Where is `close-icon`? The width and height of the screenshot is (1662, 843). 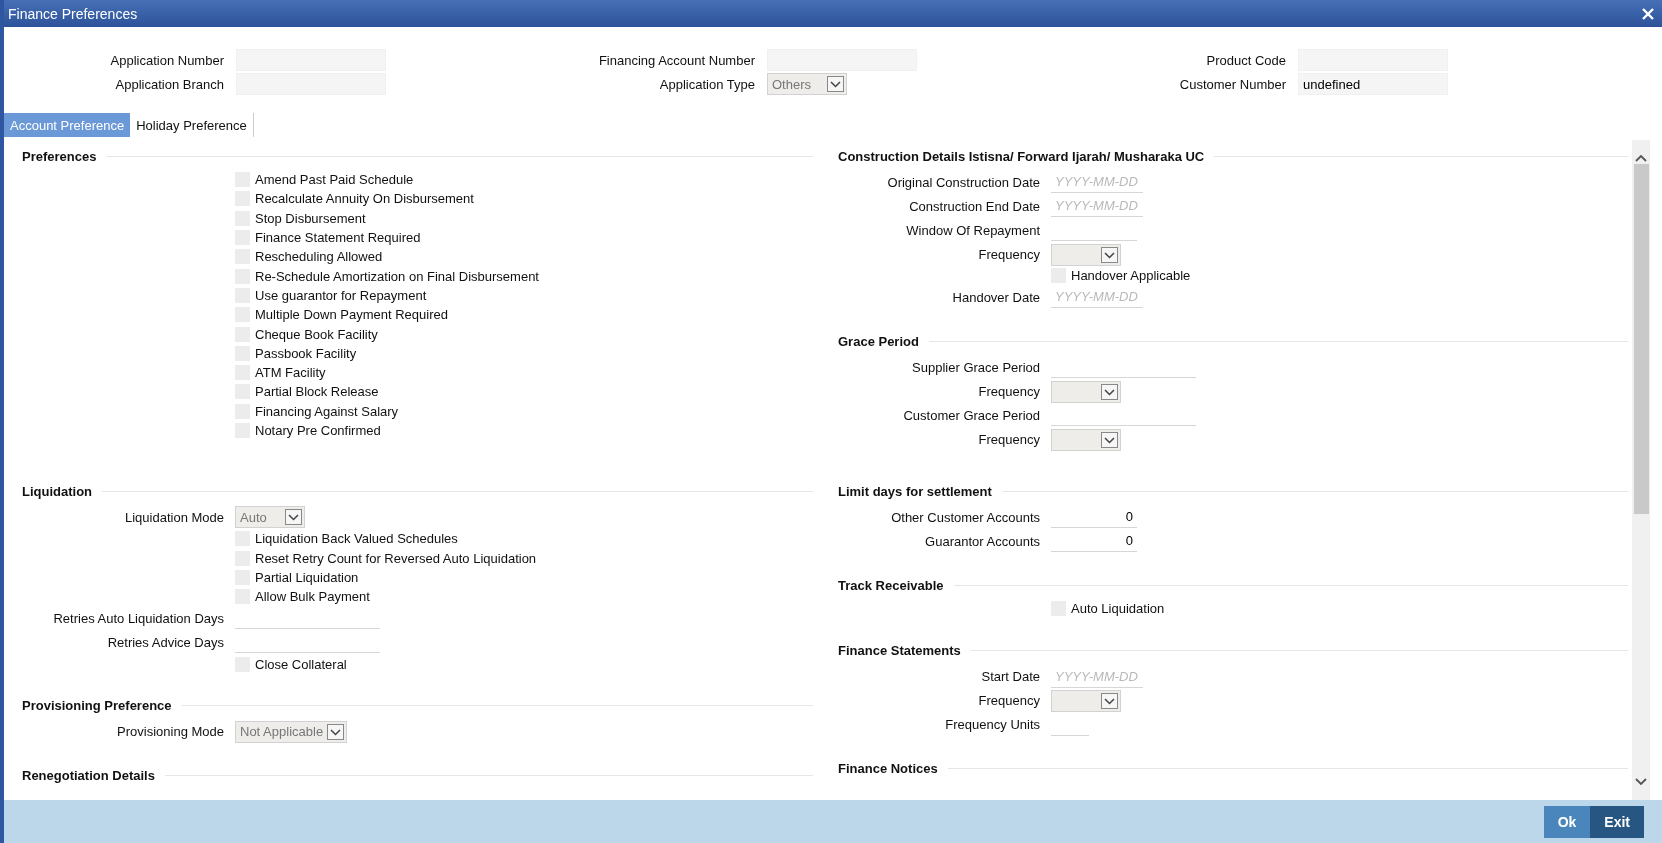 close-icon is located at coordinates (1648, 13).